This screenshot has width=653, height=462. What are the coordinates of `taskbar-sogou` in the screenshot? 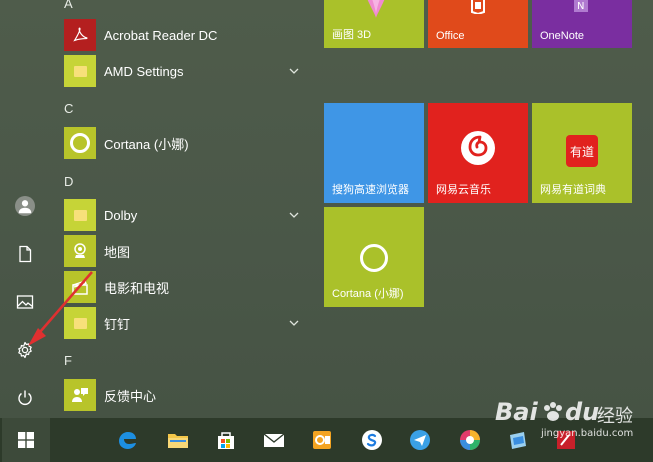 It's located at (372, 440).